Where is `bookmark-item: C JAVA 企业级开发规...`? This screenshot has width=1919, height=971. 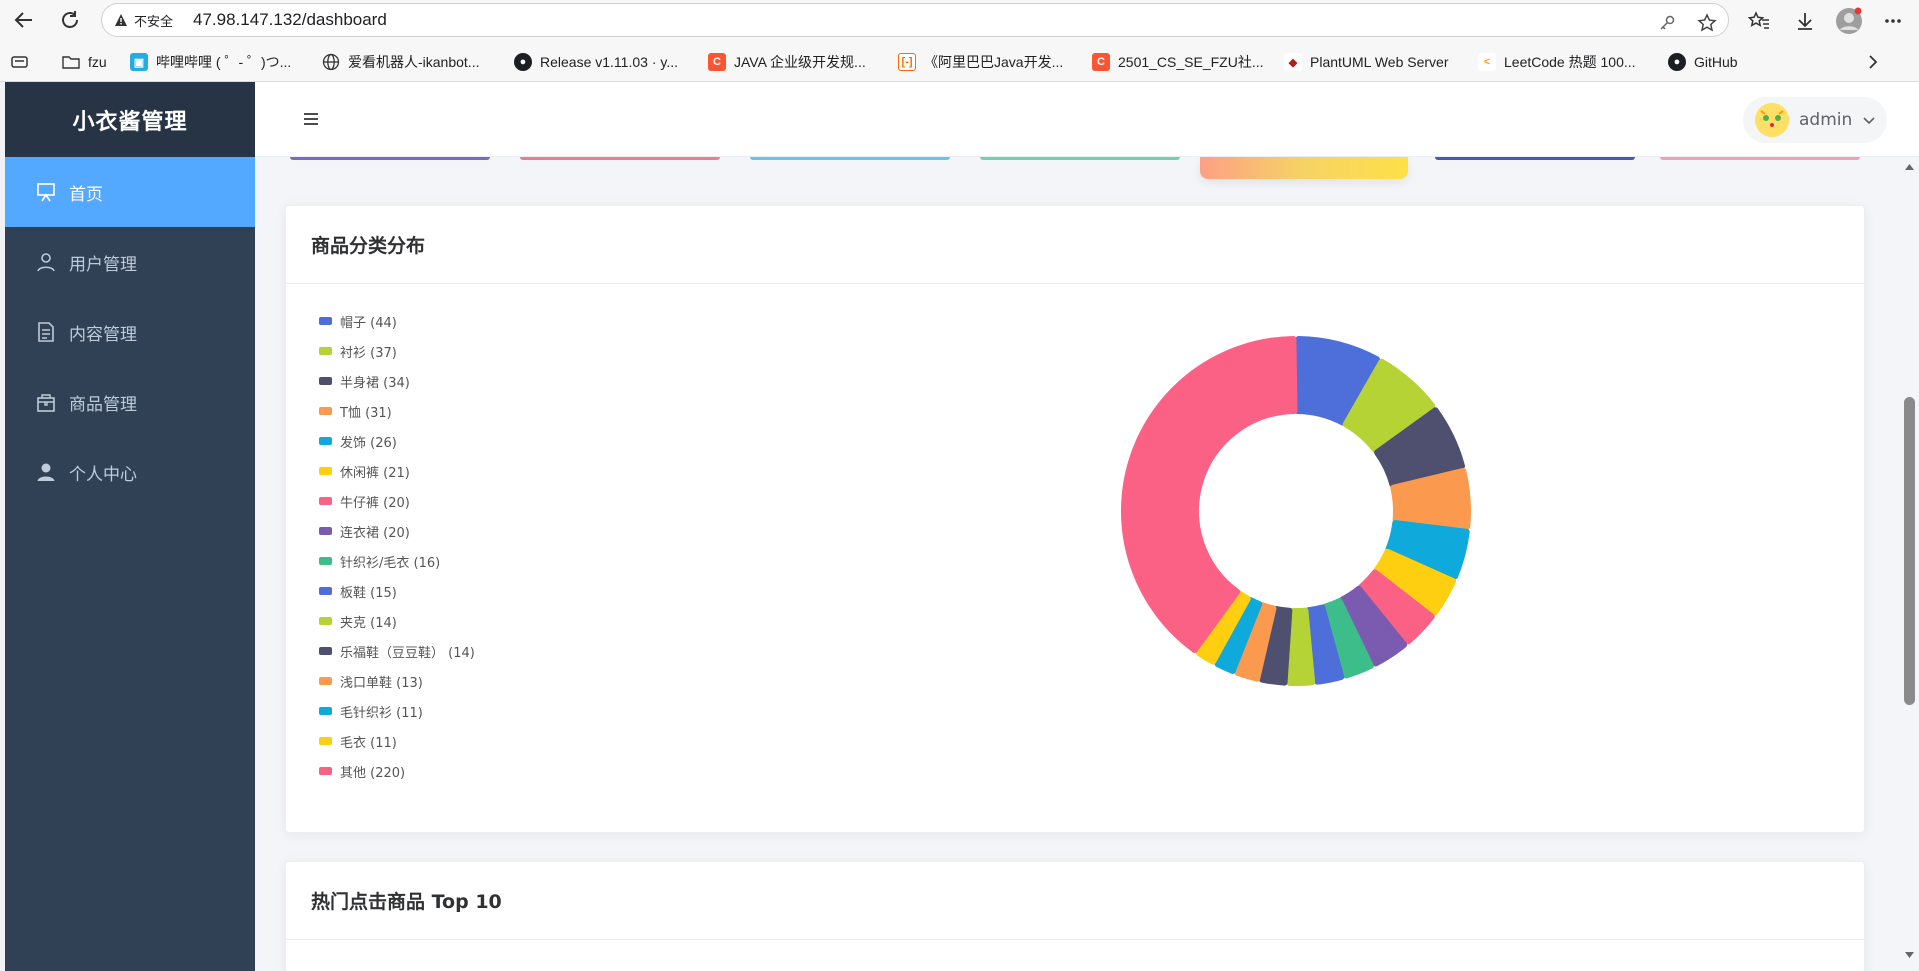 bookmark-item: C JAVA 企业级开发规... is located at coordinates (787, 62).